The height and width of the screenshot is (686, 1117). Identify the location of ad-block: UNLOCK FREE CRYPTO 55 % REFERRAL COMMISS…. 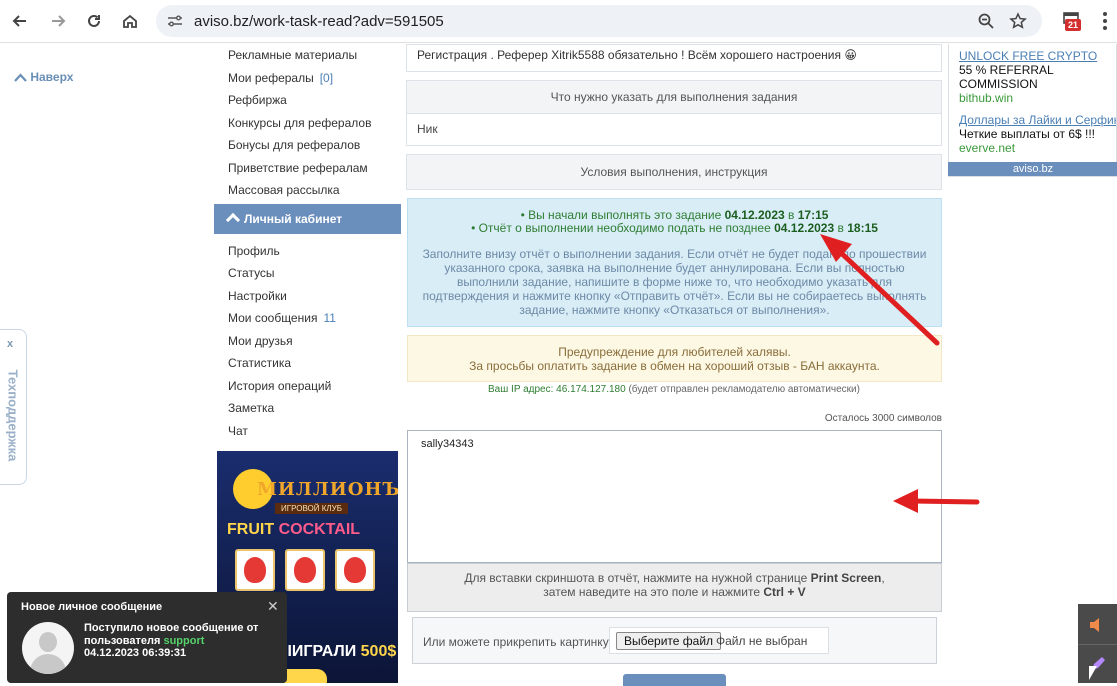
(1032, 110).